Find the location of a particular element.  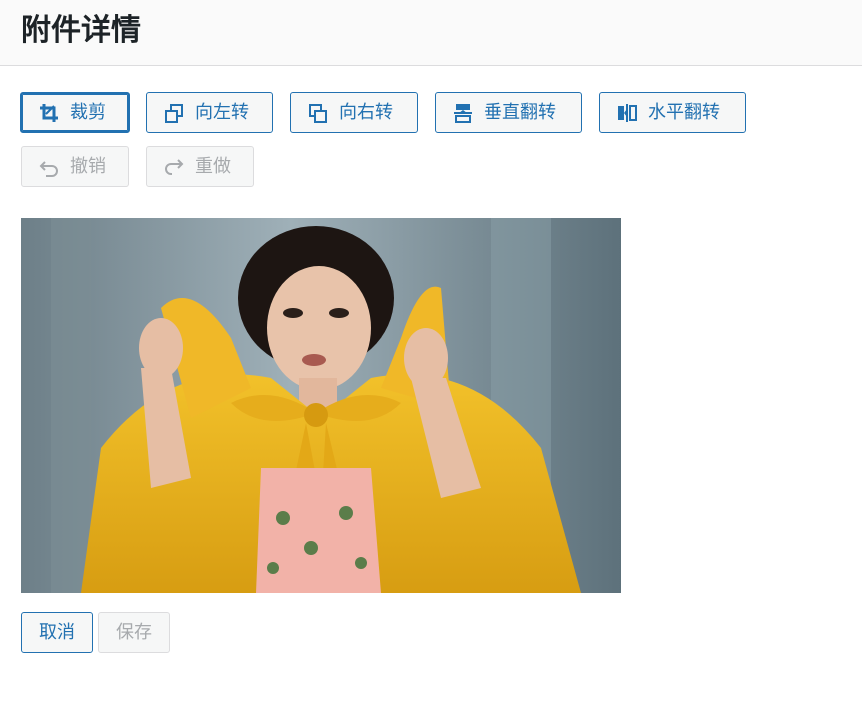

redo-icon is located at coordinates (174, 167).